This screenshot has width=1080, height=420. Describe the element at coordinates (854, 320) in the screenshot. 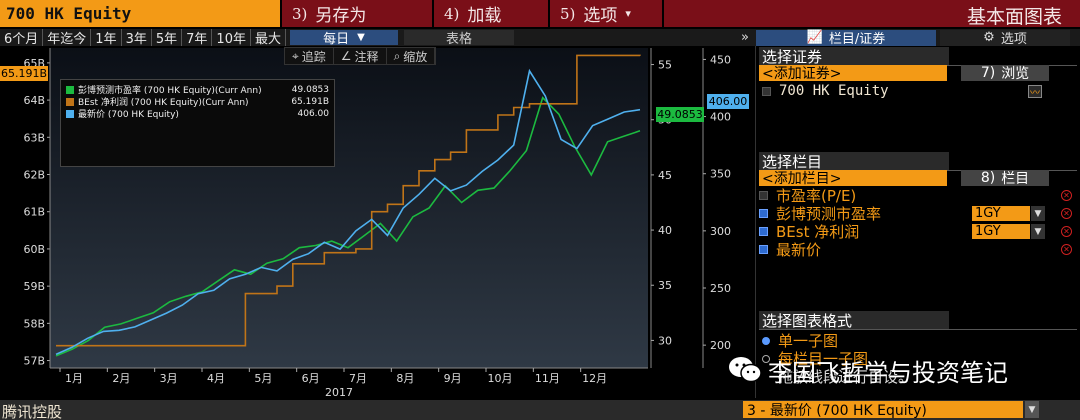

I see `format-section-title: 选择图表格式` at that location.